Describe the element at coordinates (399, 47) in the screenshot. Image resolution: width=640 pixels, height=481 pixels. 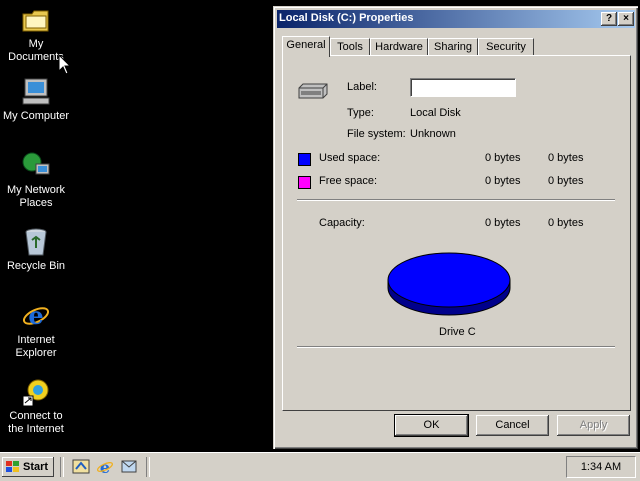
I see `tab-hardware: Hardware` at that location.